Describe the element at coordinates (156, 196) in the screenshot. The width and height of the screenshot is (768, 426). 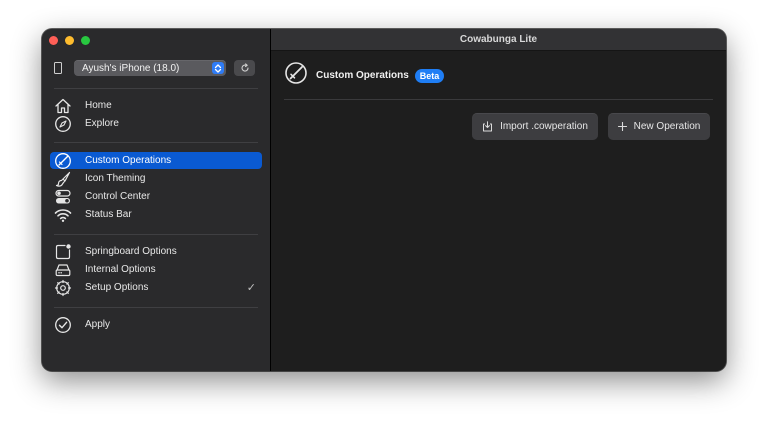
I see `sidebar-item-control-center: Control Center` at that location.